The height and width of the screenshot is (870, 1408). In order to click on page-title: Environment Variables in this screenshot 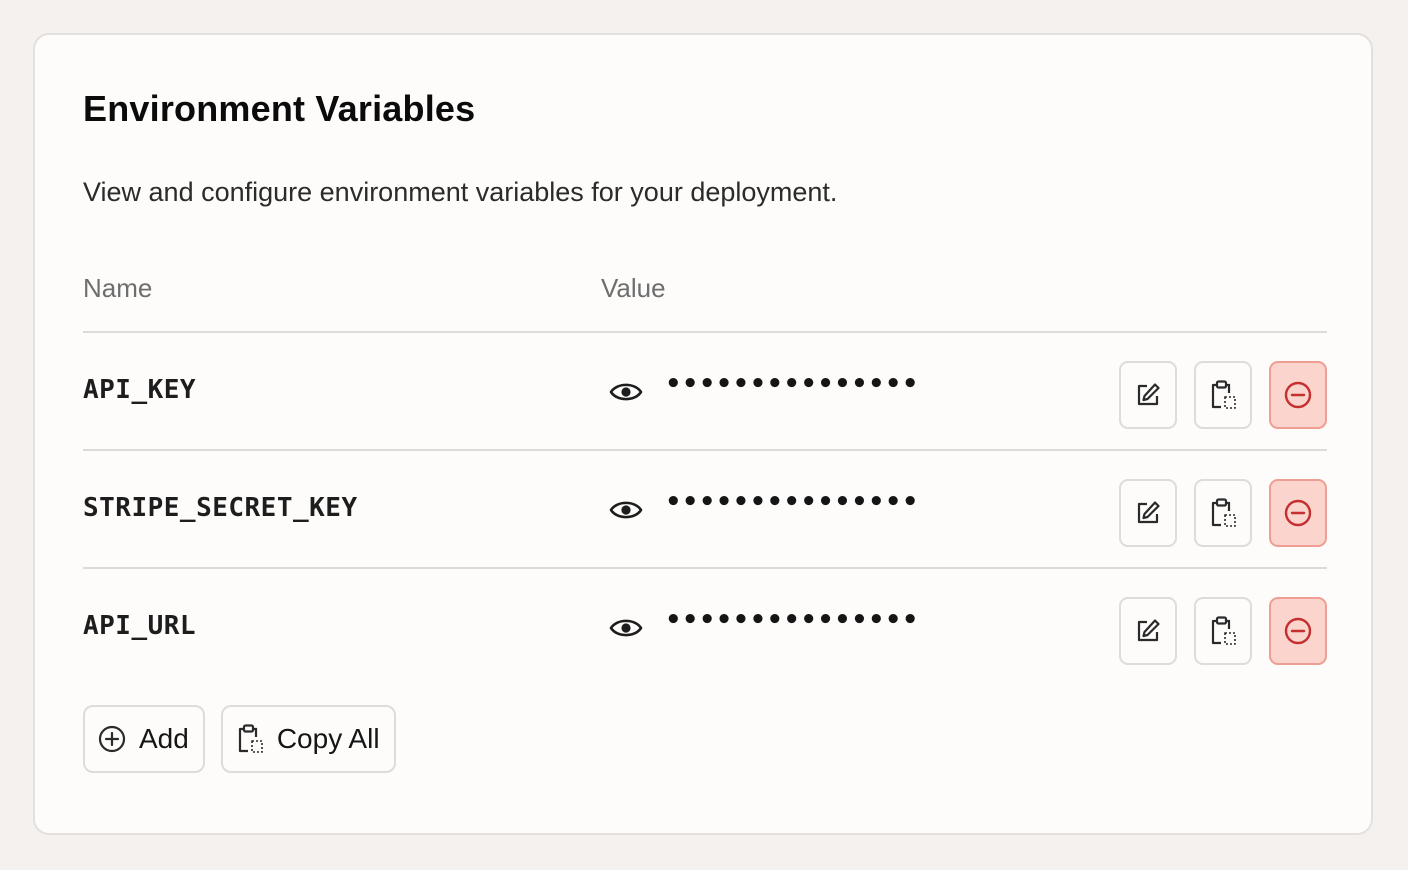, I will do `click(279, 108)`.